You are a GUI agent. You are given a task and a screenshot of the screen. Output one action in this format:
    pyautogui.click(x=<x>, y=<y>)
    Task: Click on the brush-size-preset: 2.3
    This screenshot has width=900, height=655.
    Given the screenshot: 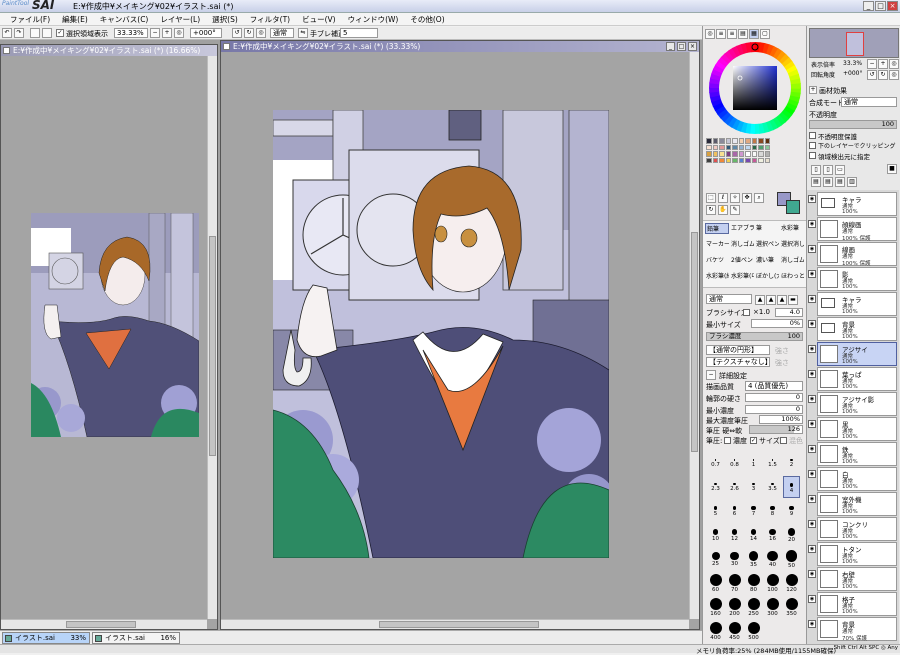 What is the action you would take?
    pyautogui.click(x=715, y=487)
    